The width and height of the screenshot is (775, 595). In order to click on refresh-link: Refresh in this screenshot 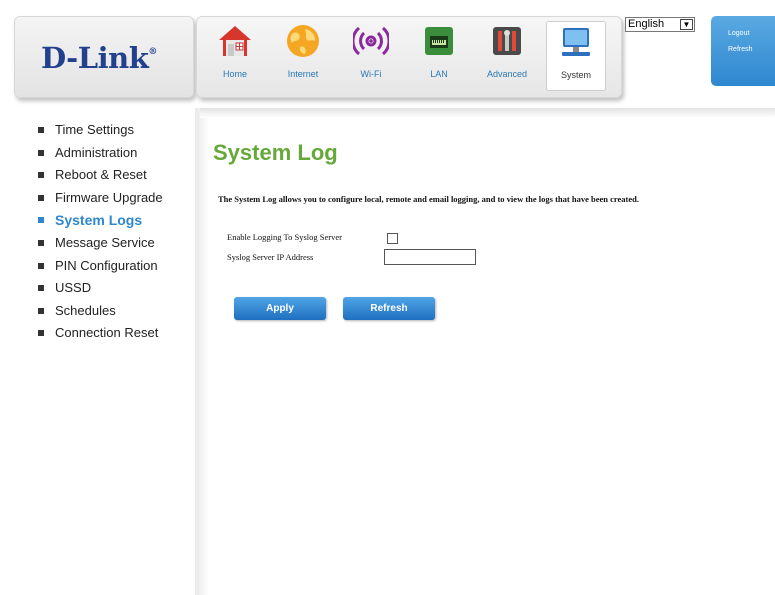, I will do `click(751, 50)`.